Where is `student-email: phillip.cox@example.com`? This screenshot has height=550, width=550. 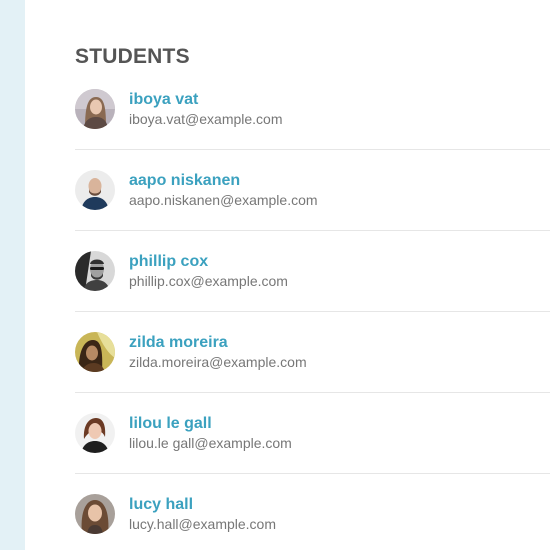
student-email: phillip.cox@example.com is located at coordinates (208, 281).